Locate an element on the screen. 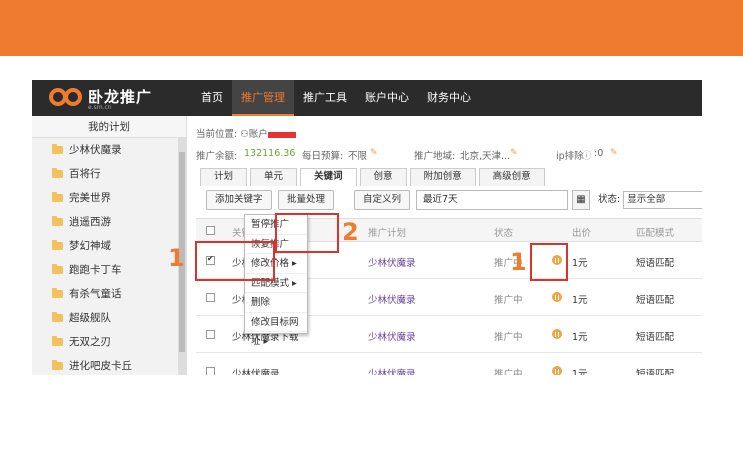  sidebar-item-label: 有杀气童话 is located at coordinates (95, 294).